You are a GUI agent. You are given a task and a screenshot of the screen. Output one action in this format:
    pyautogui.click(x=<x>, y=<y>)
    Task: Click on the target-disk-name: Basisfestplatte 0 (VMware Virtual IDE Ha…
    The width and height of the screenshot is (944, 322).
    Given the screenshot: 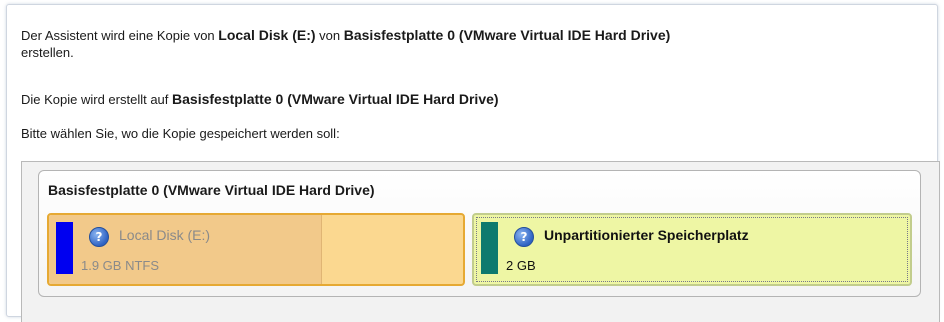 What is the action you would take?
    pyautogui.click(x=335, y=99)
    